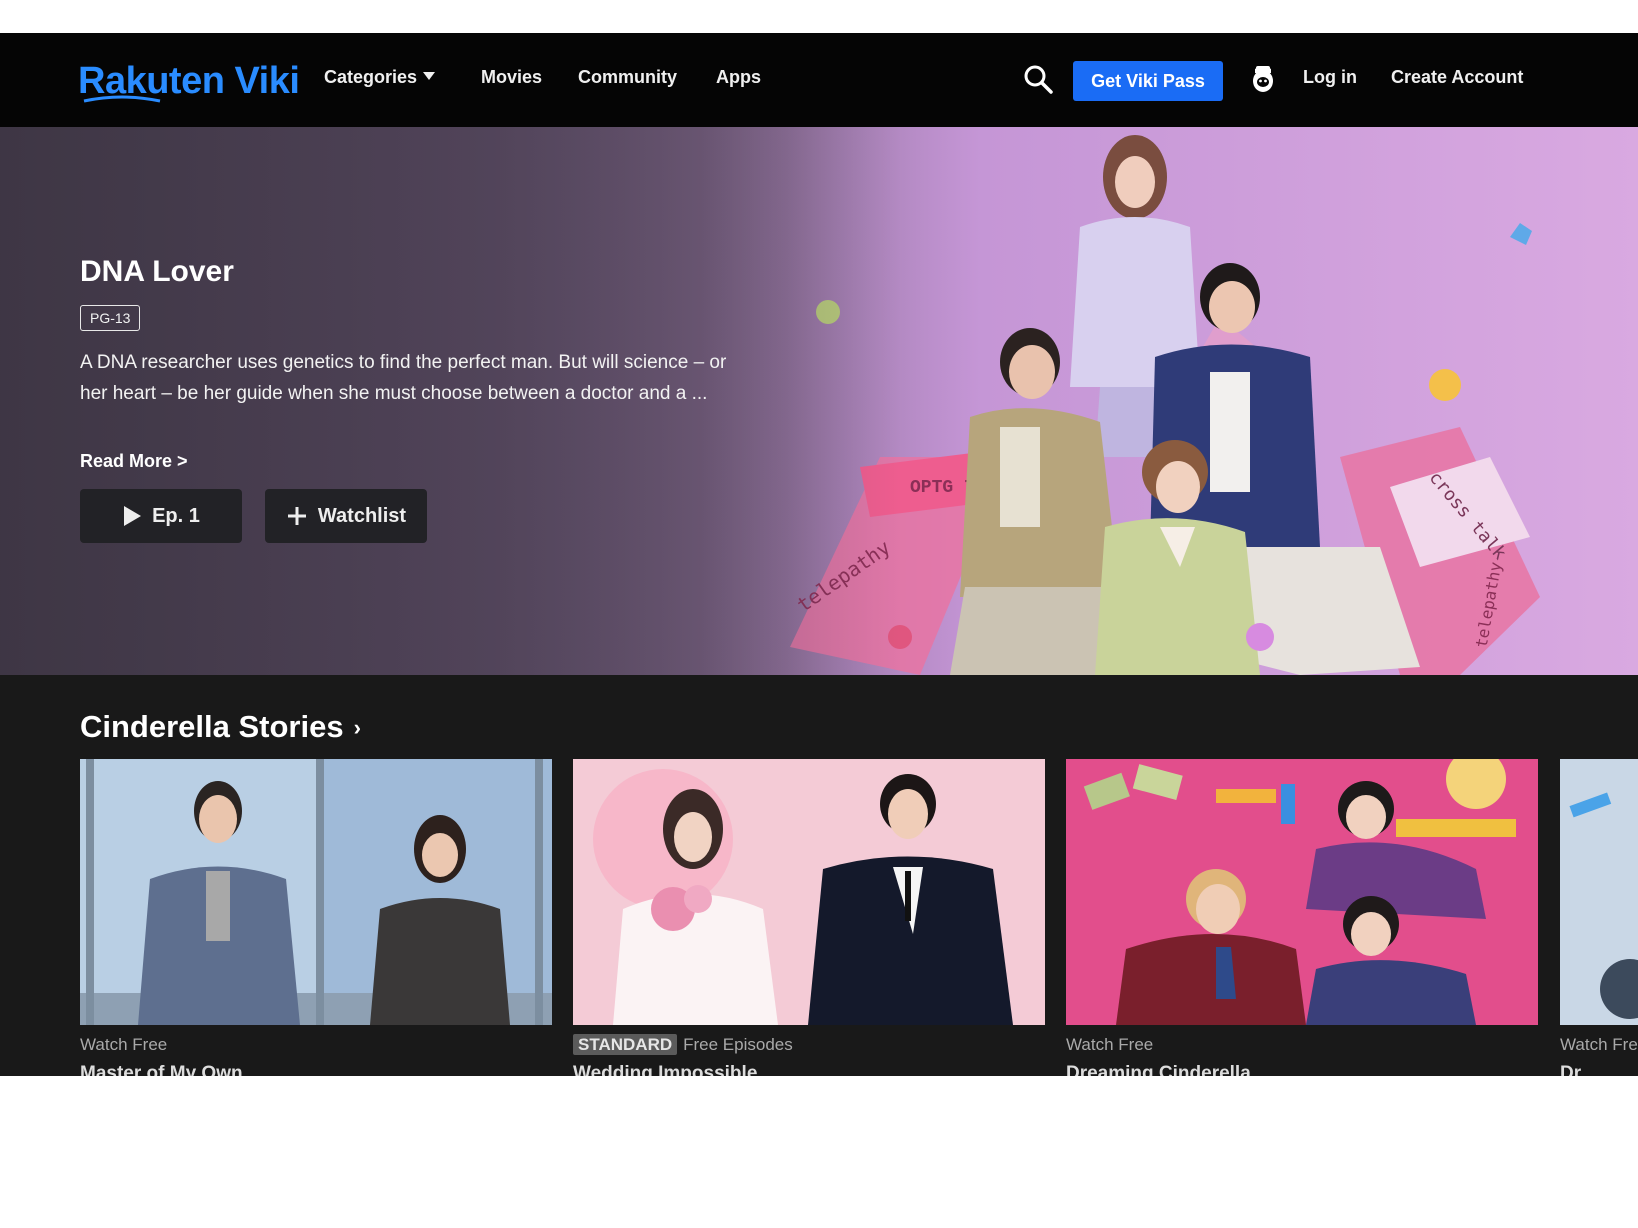  Describe the element at coordinates (134, 461) in the screenshot. I see `read-more-link: Read More >` at that location.